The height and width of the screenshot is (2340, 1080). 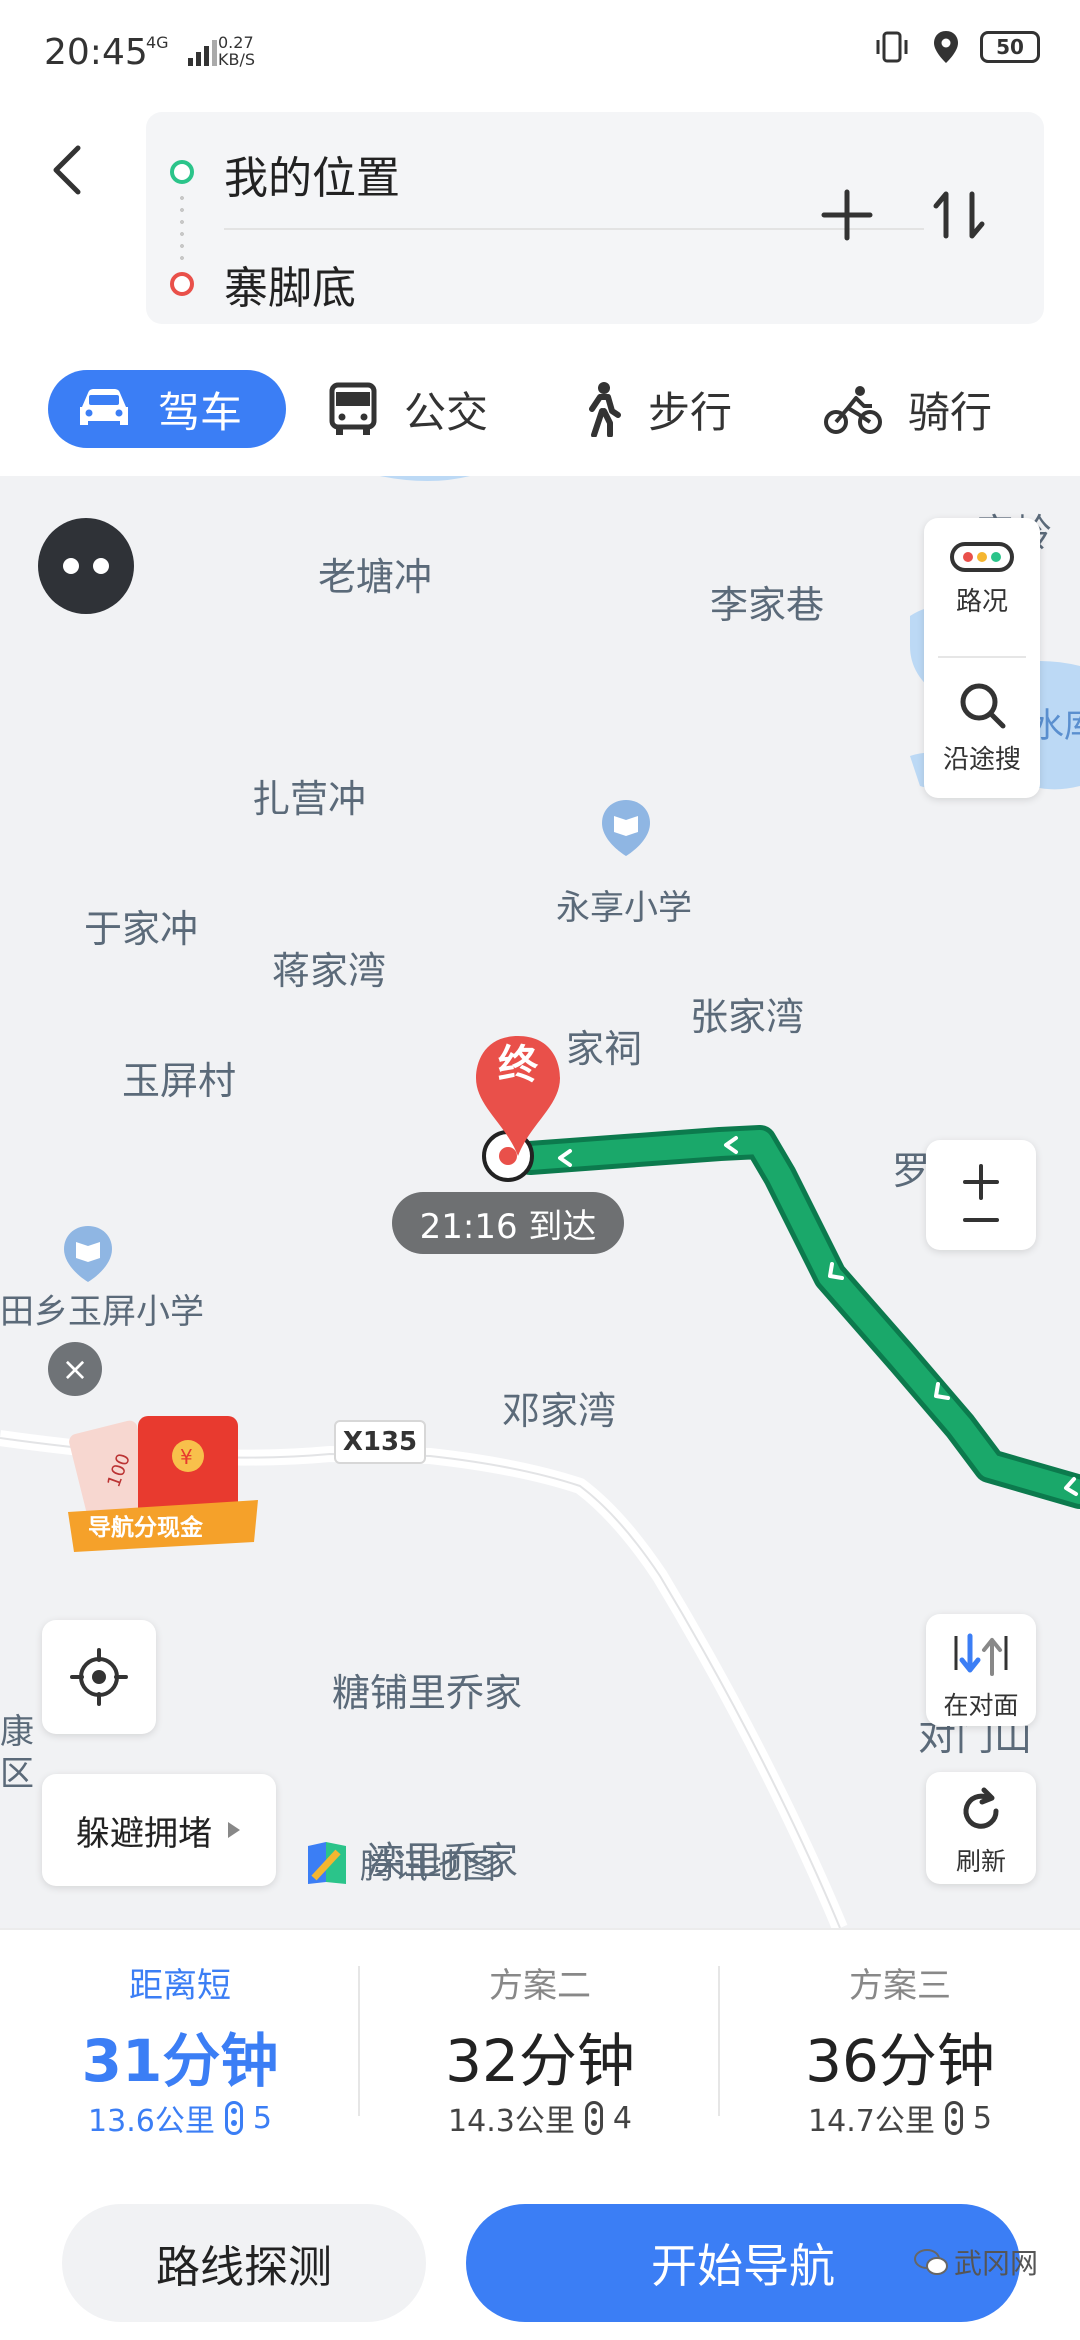 What do you see at coordinates (327, 1863) in the screenshot?
I see `tencent-map-logo-icon` at bounding box center [327, 1863].